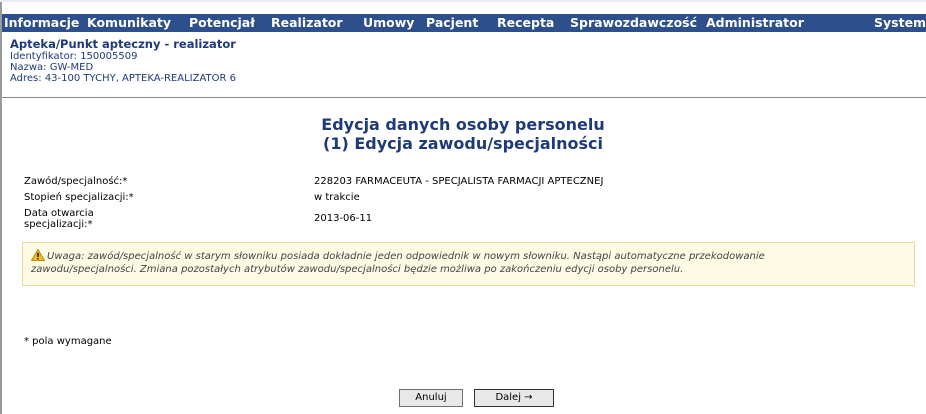 This screenshot has width=926, height=414. Describe the element at coordinates (1, 207) in the screenshot. I see `window-border` at that location.